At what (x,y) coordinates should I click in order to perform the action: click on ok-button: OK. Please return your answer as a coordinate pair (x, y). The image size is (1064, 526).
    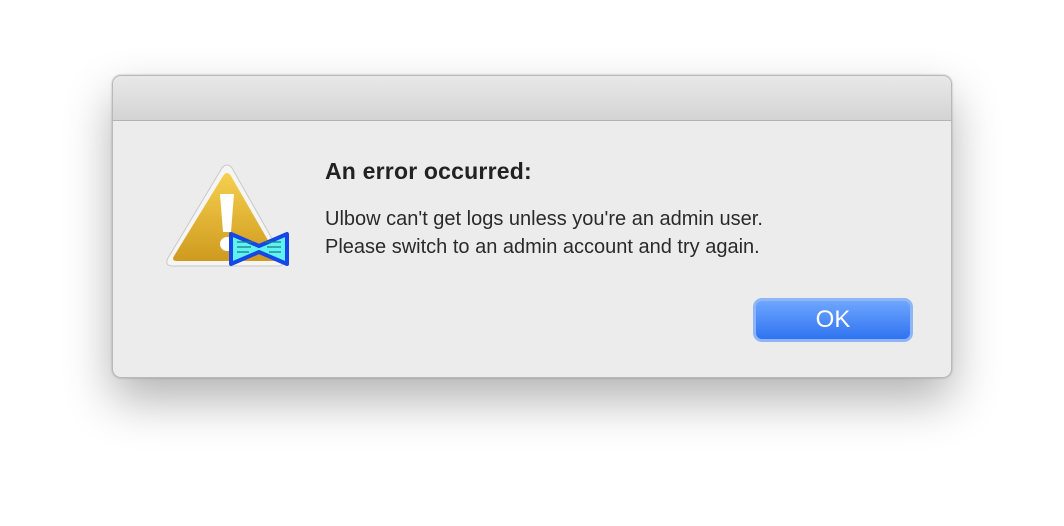
    Looking at the image, I should click on (833, 320).